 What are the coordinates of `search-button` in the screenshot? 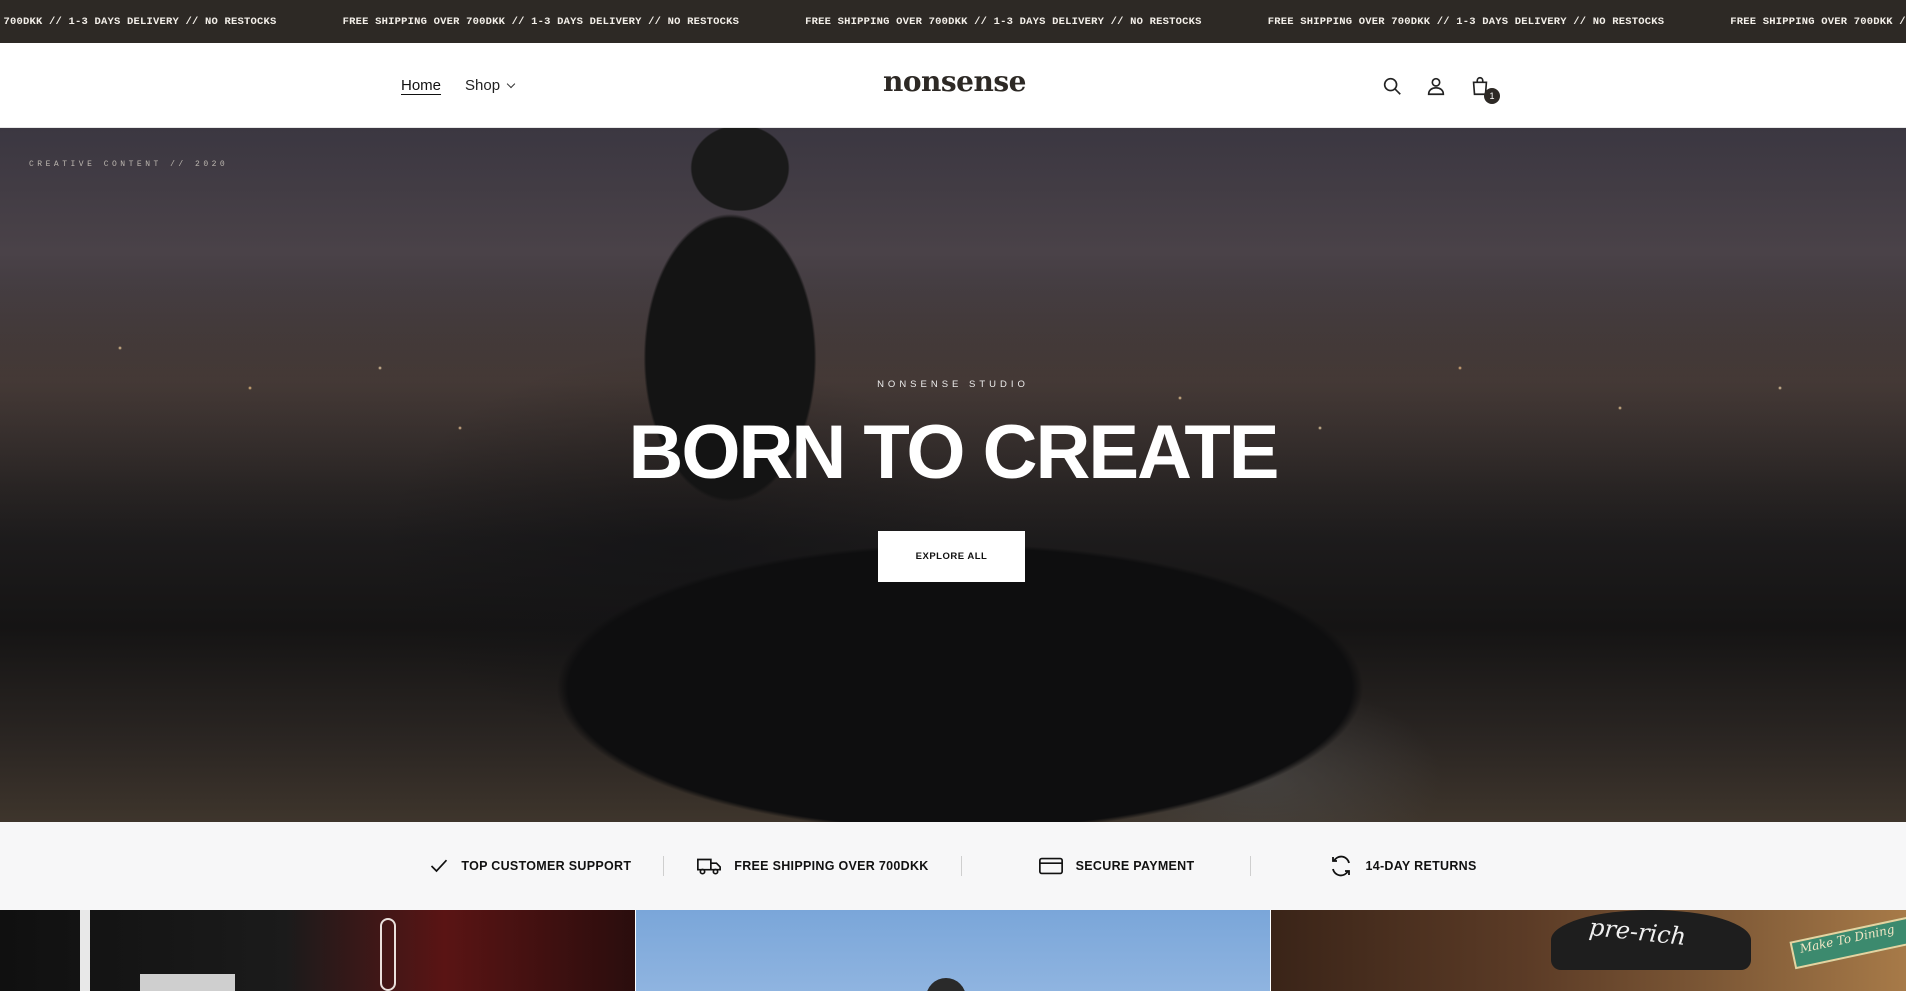 It's located at (1392, 86).